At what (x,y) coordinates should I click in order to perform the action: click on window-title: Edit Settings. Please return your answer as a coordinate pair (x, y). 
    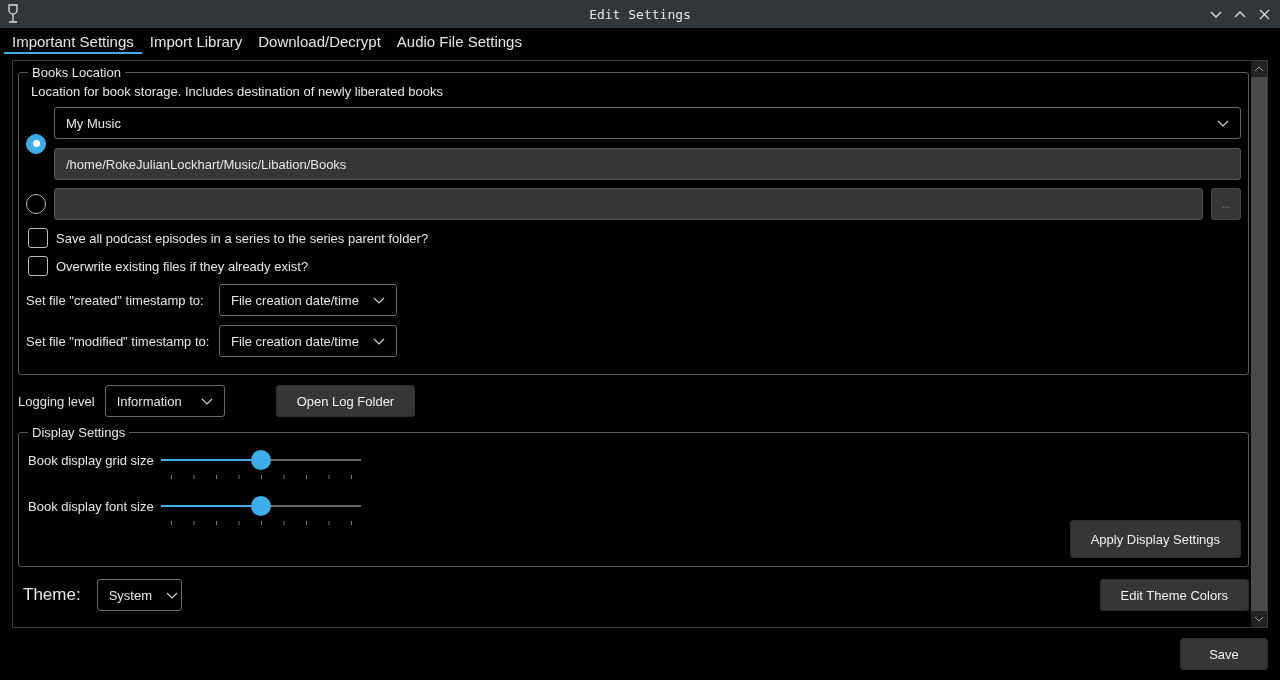
    Looking at the image, I should click on (640, 14).